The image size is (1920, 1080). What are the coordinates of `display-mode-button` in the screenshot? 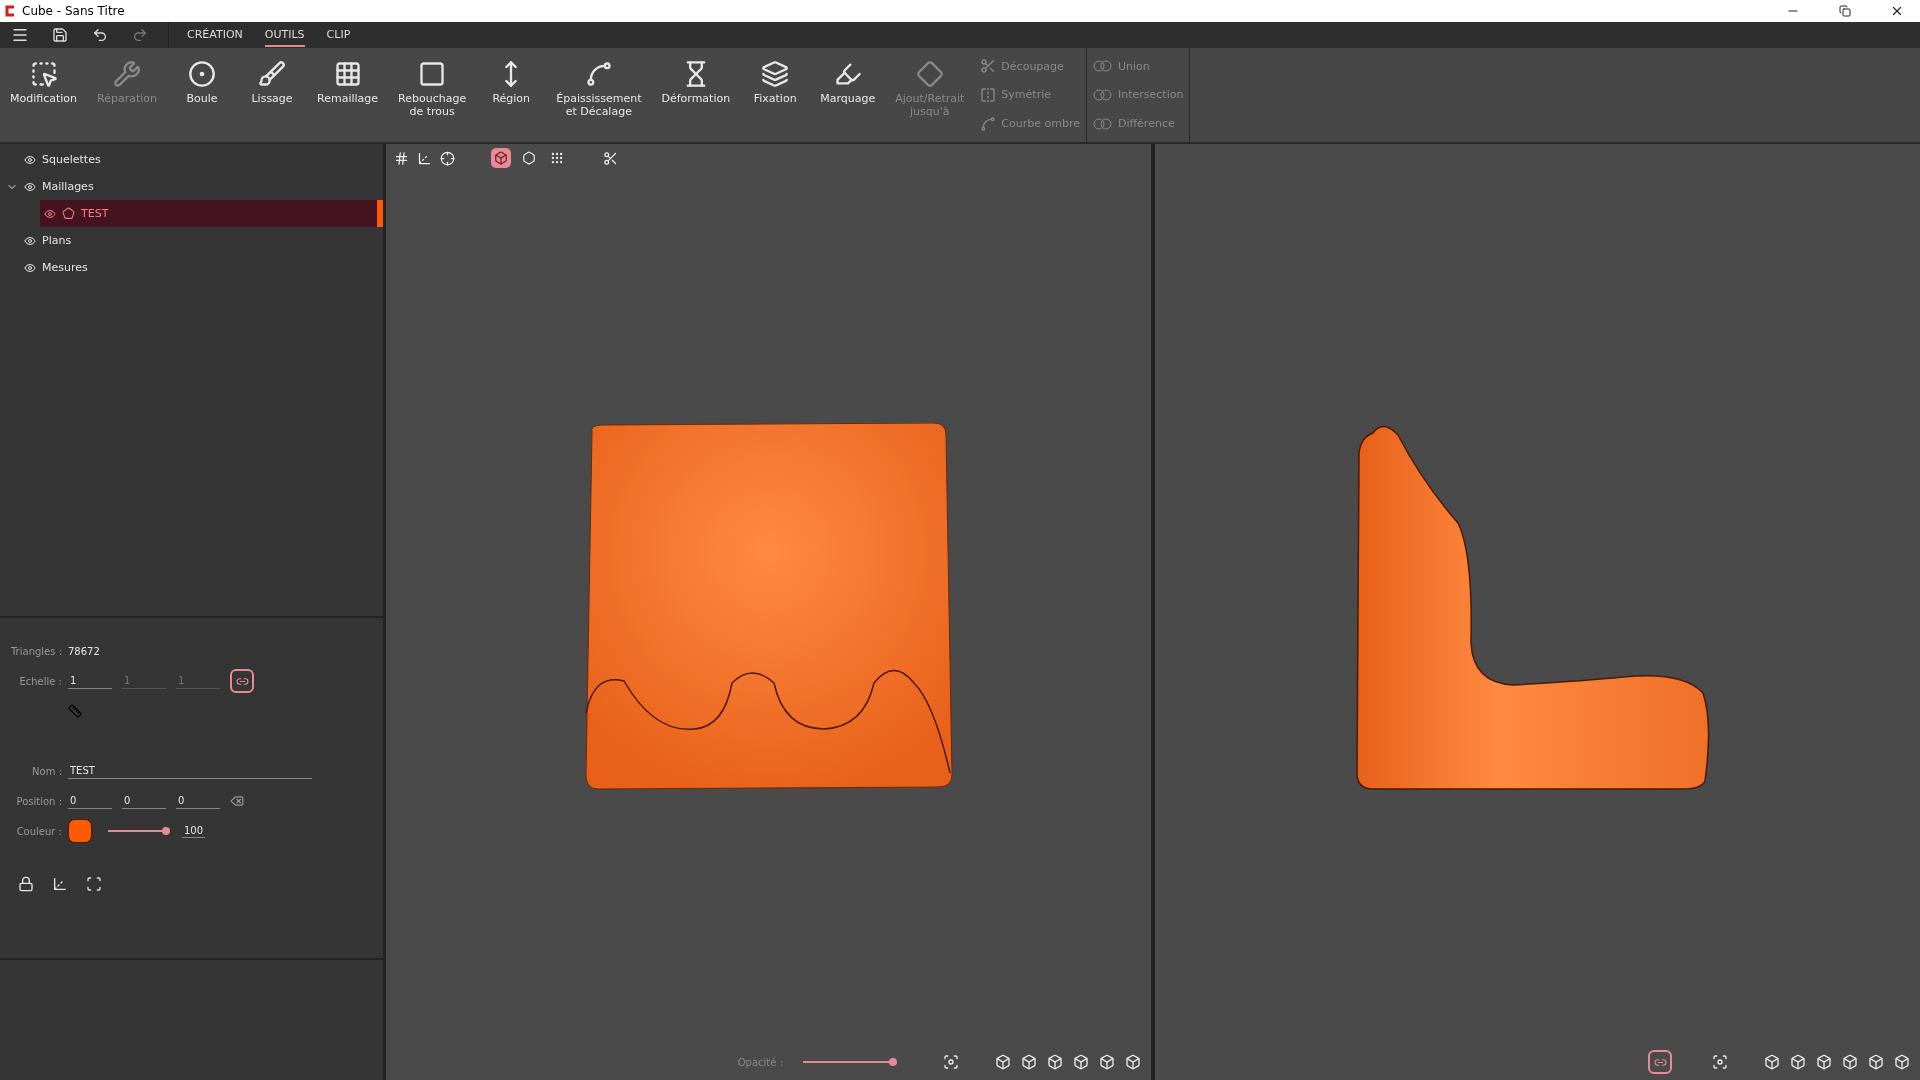 It's located at (501, 158).